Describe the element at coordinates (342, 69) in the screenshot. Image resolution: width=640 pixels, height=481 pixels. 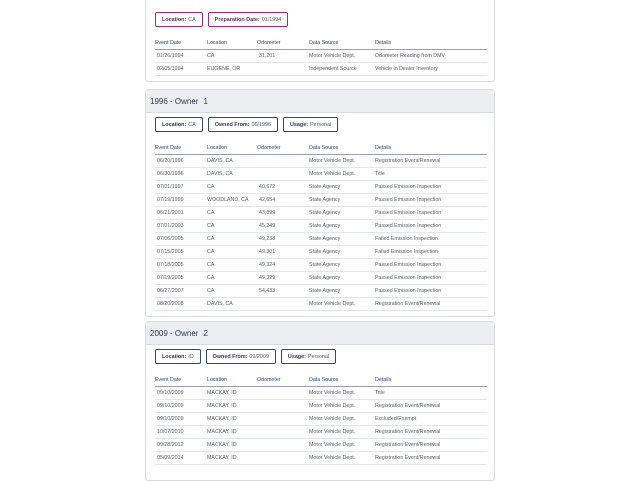
I see `table-cell: Independent Source` at that location.